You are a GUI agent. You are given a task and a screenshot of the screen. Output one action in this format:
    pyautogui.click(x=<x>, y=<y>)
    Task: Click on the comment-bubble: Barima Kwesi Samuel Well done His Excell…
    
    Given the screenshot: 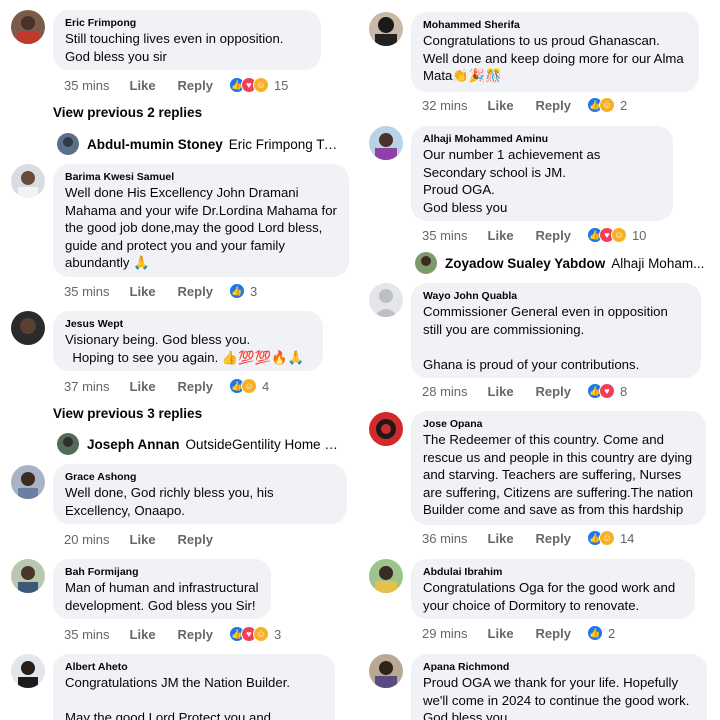 What is the action you would take?
    pyautogui.click(x=201, y=220)
    